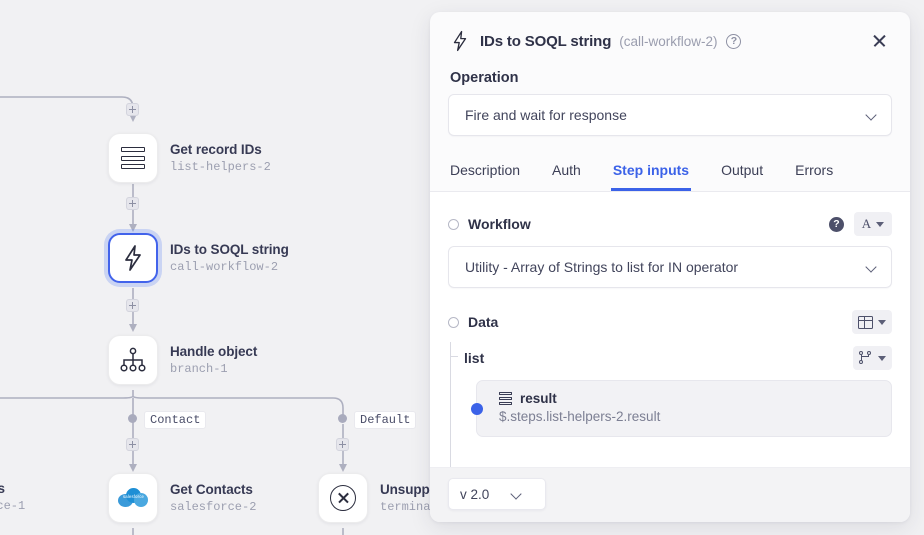 The width and height of the screenshot is (924, 535). I want to click on operation-label: Operation, so click(484, 78).